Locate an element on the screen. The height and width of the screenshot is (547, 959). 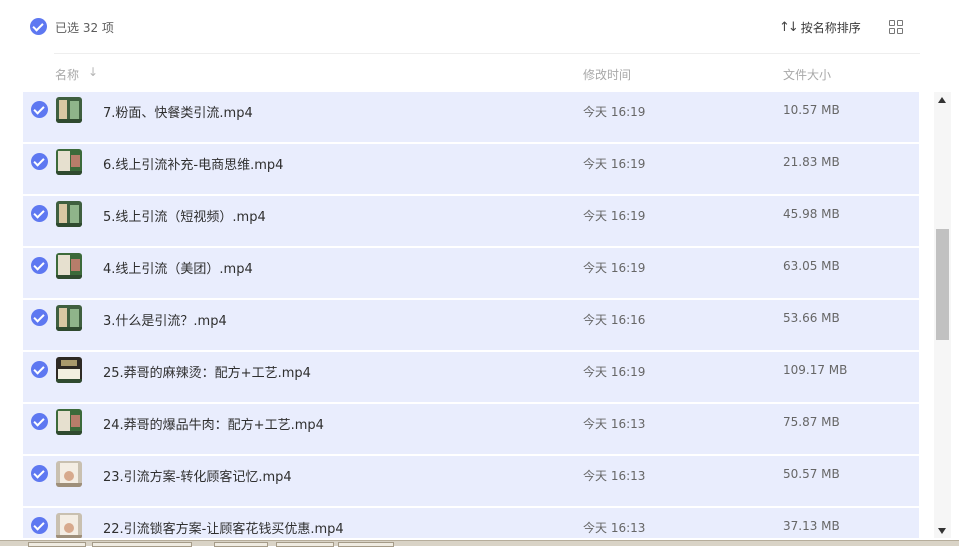
sort-arrows-icon: ↑↓ is located at coordinates (789, 27).